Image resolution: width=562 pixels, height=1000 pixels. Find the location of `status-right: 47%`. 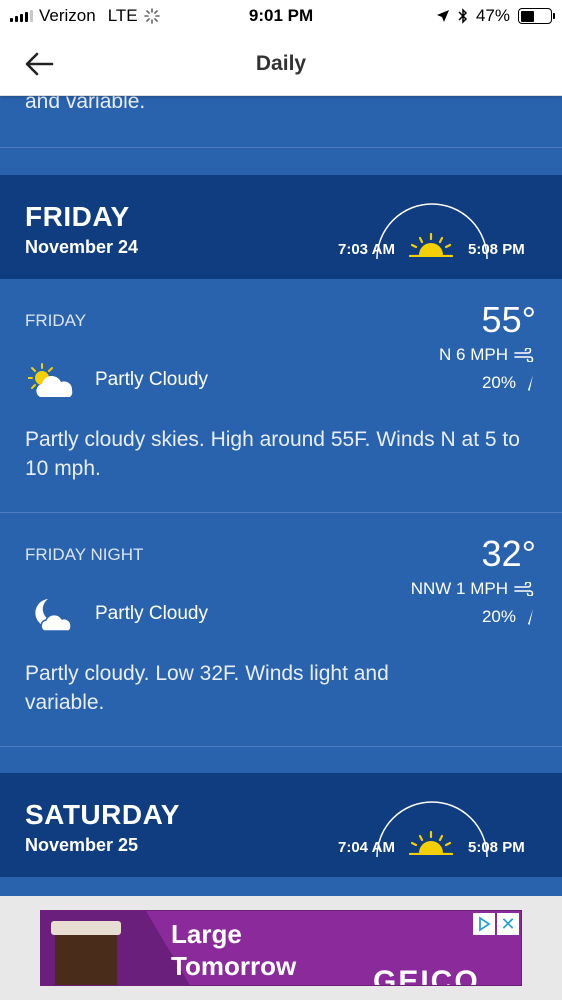

status-right: 47% is located at coordinates (495, 16).